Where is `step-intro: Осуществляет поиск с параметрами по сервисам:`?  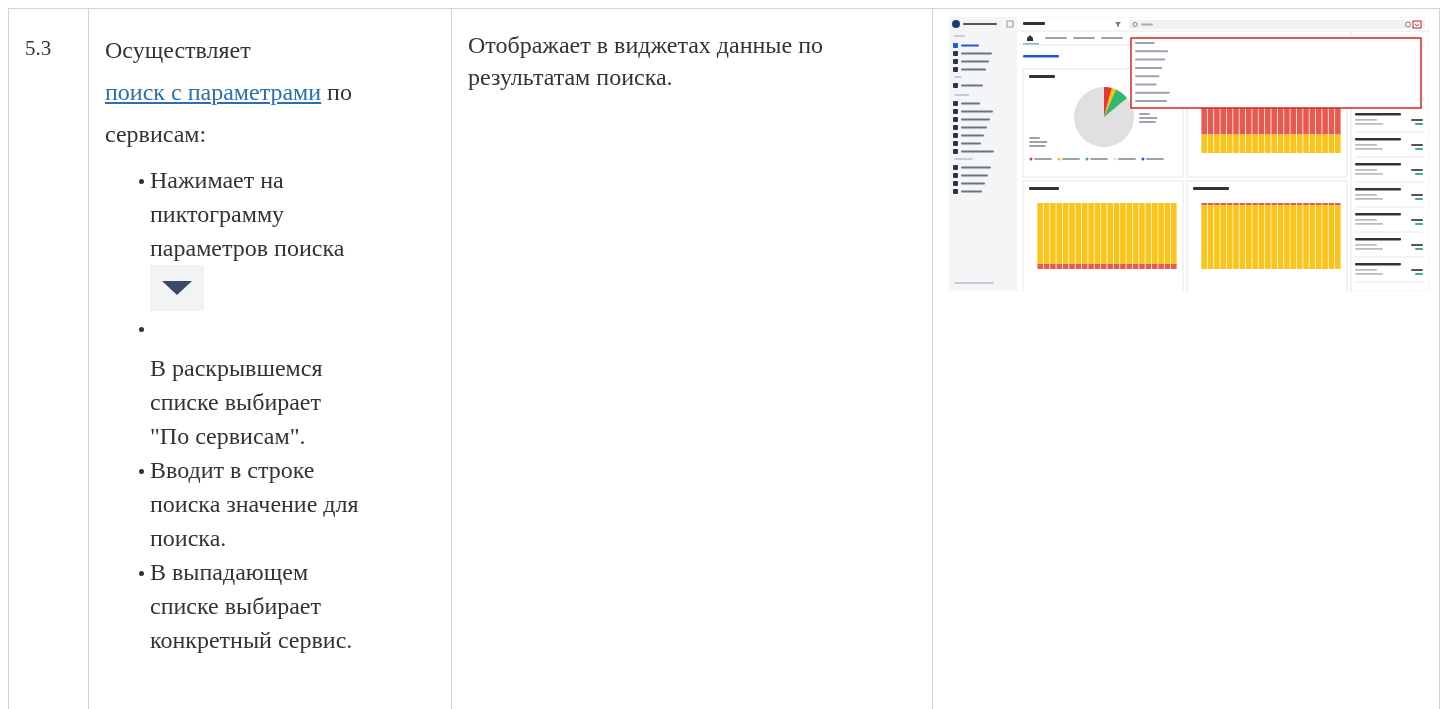 step-intro: Осуществляет поиск с параметрами по сервисам: is located at coordinates (229, 92).